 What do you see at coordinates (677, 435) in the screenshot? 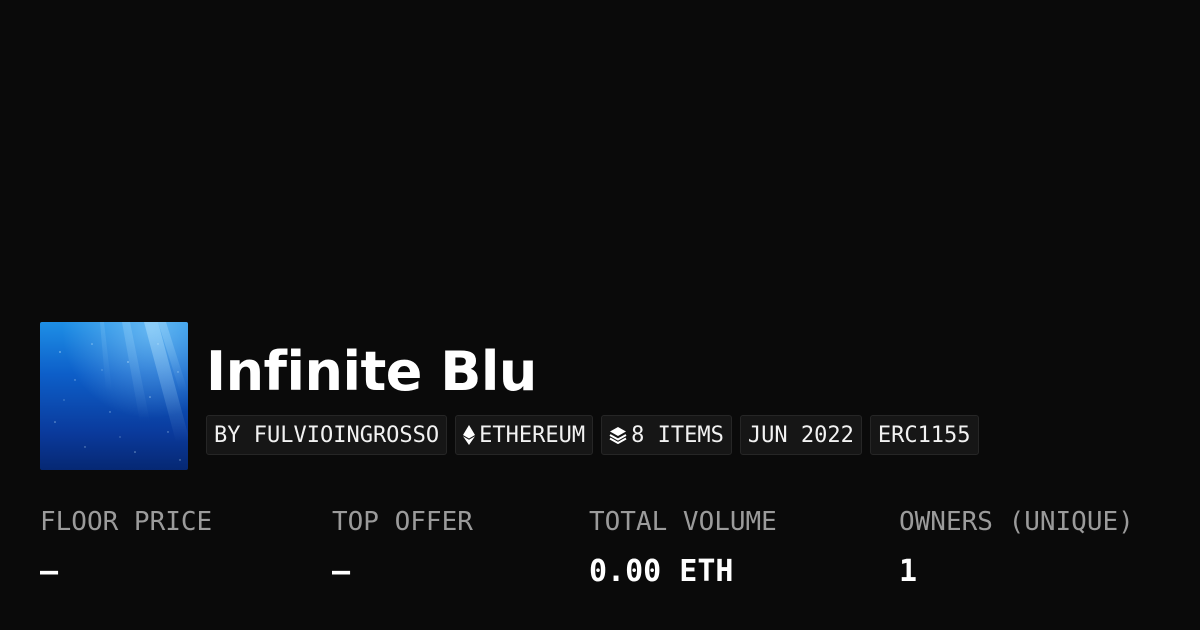
I see `items-badge-label: 8 ITEMS` at bounding box center [677, 435].